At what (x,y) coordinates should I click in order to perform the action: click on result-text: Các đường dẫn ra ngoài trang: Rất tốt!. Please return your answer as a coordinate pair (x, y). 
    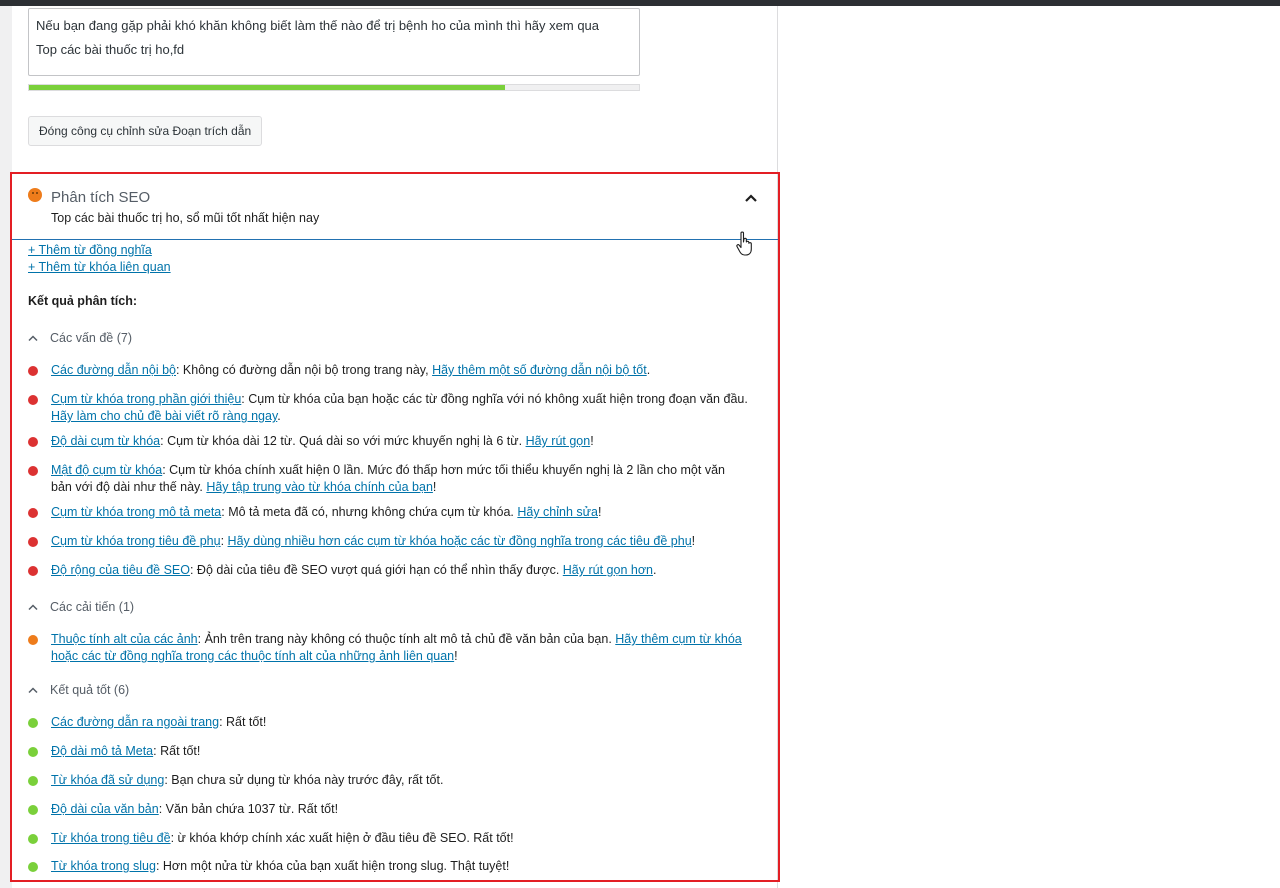
    Looking at the image, I should click on (399, 722).